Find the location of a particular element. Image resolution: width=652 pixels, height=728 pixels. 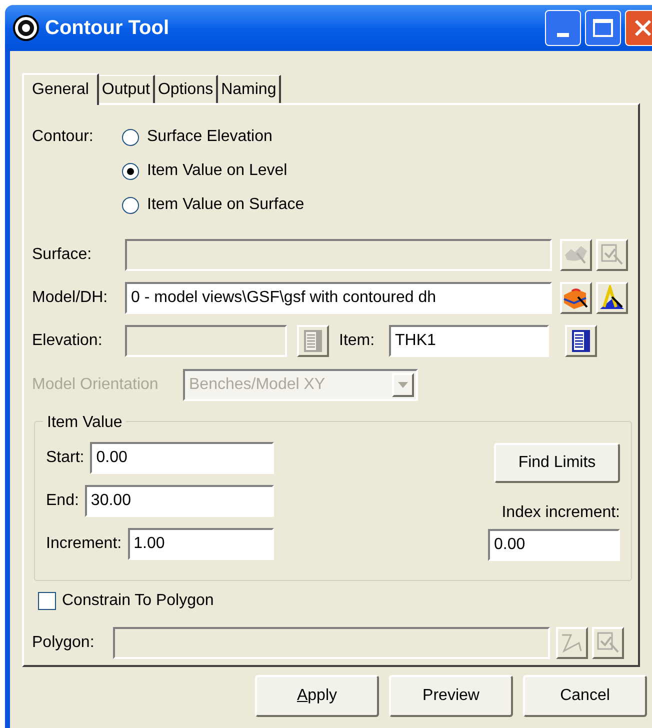

list-picker-button is located at coordinates (581, 341).